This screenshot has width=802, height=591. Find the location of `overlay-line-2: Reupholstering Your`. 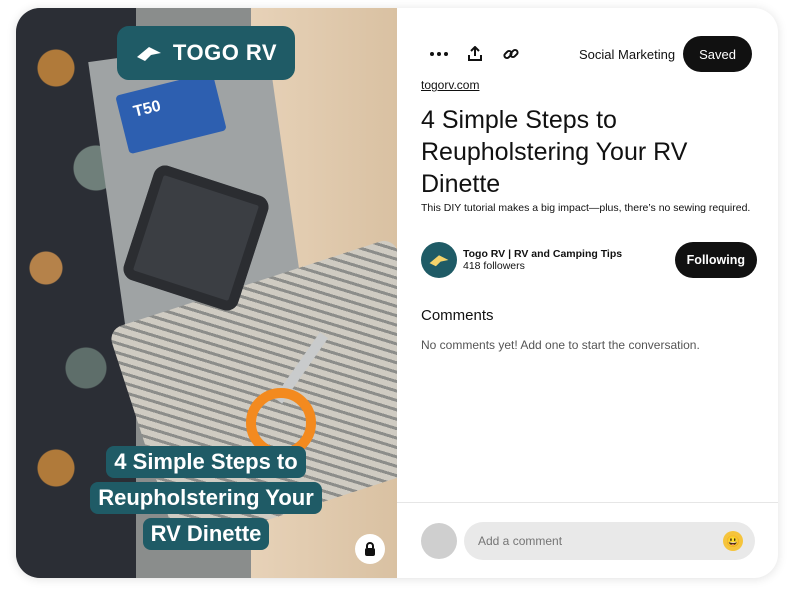

overlay-line-2: Reupholstering Your is located at coordinates (206, 498).